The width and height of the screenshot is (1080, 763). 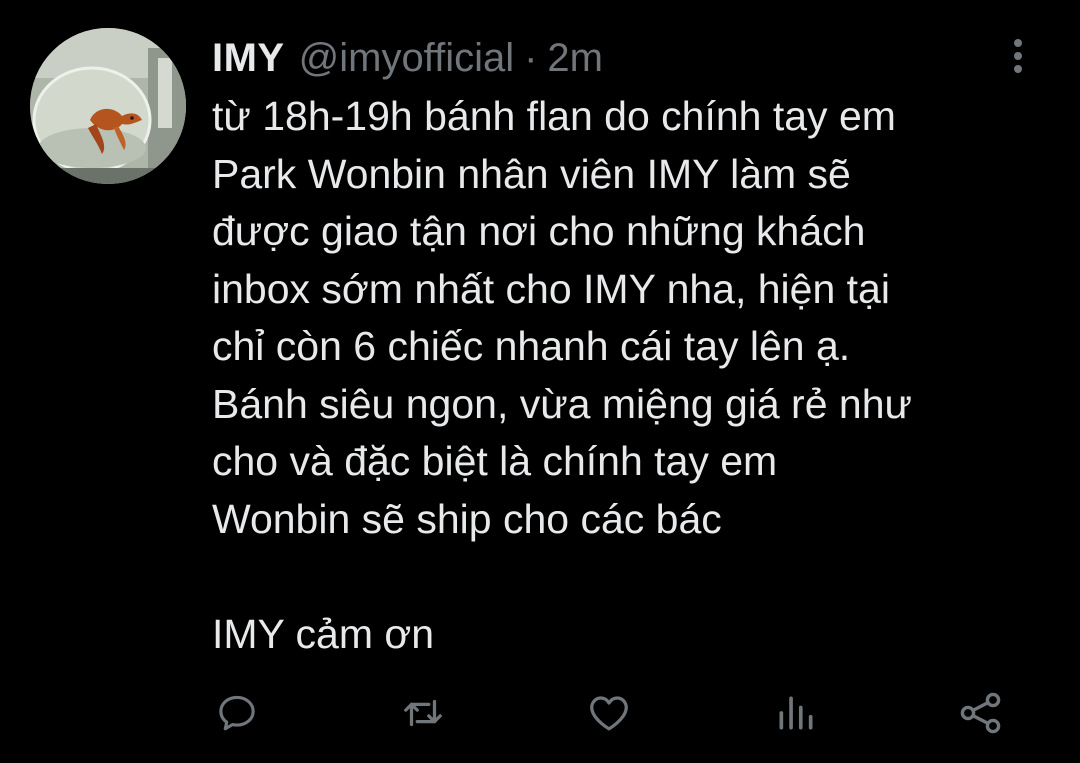 I want to click on user-handle: @imyofficial, so click(x=406, y=58).